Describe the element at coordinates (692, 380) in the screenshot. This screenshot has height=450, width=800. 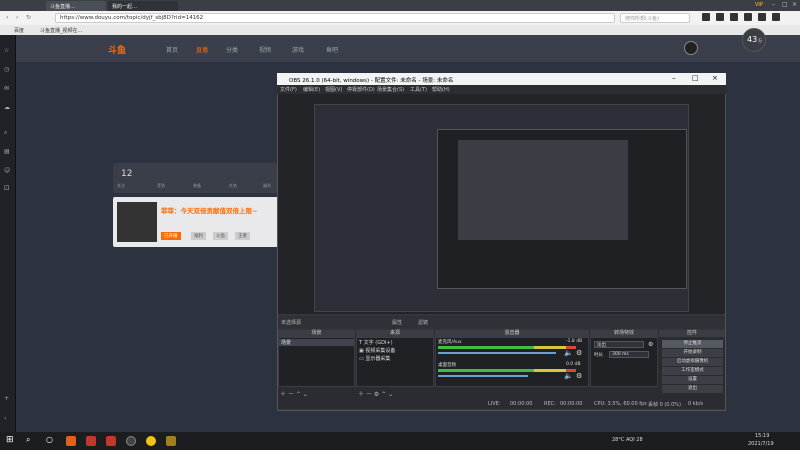
I see `settings-button: 设置` at that location.